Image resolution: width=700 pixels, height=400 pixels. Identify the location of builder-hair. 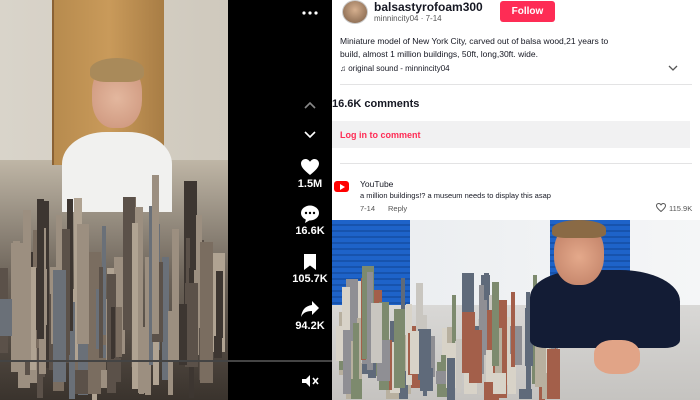
(579, 229).